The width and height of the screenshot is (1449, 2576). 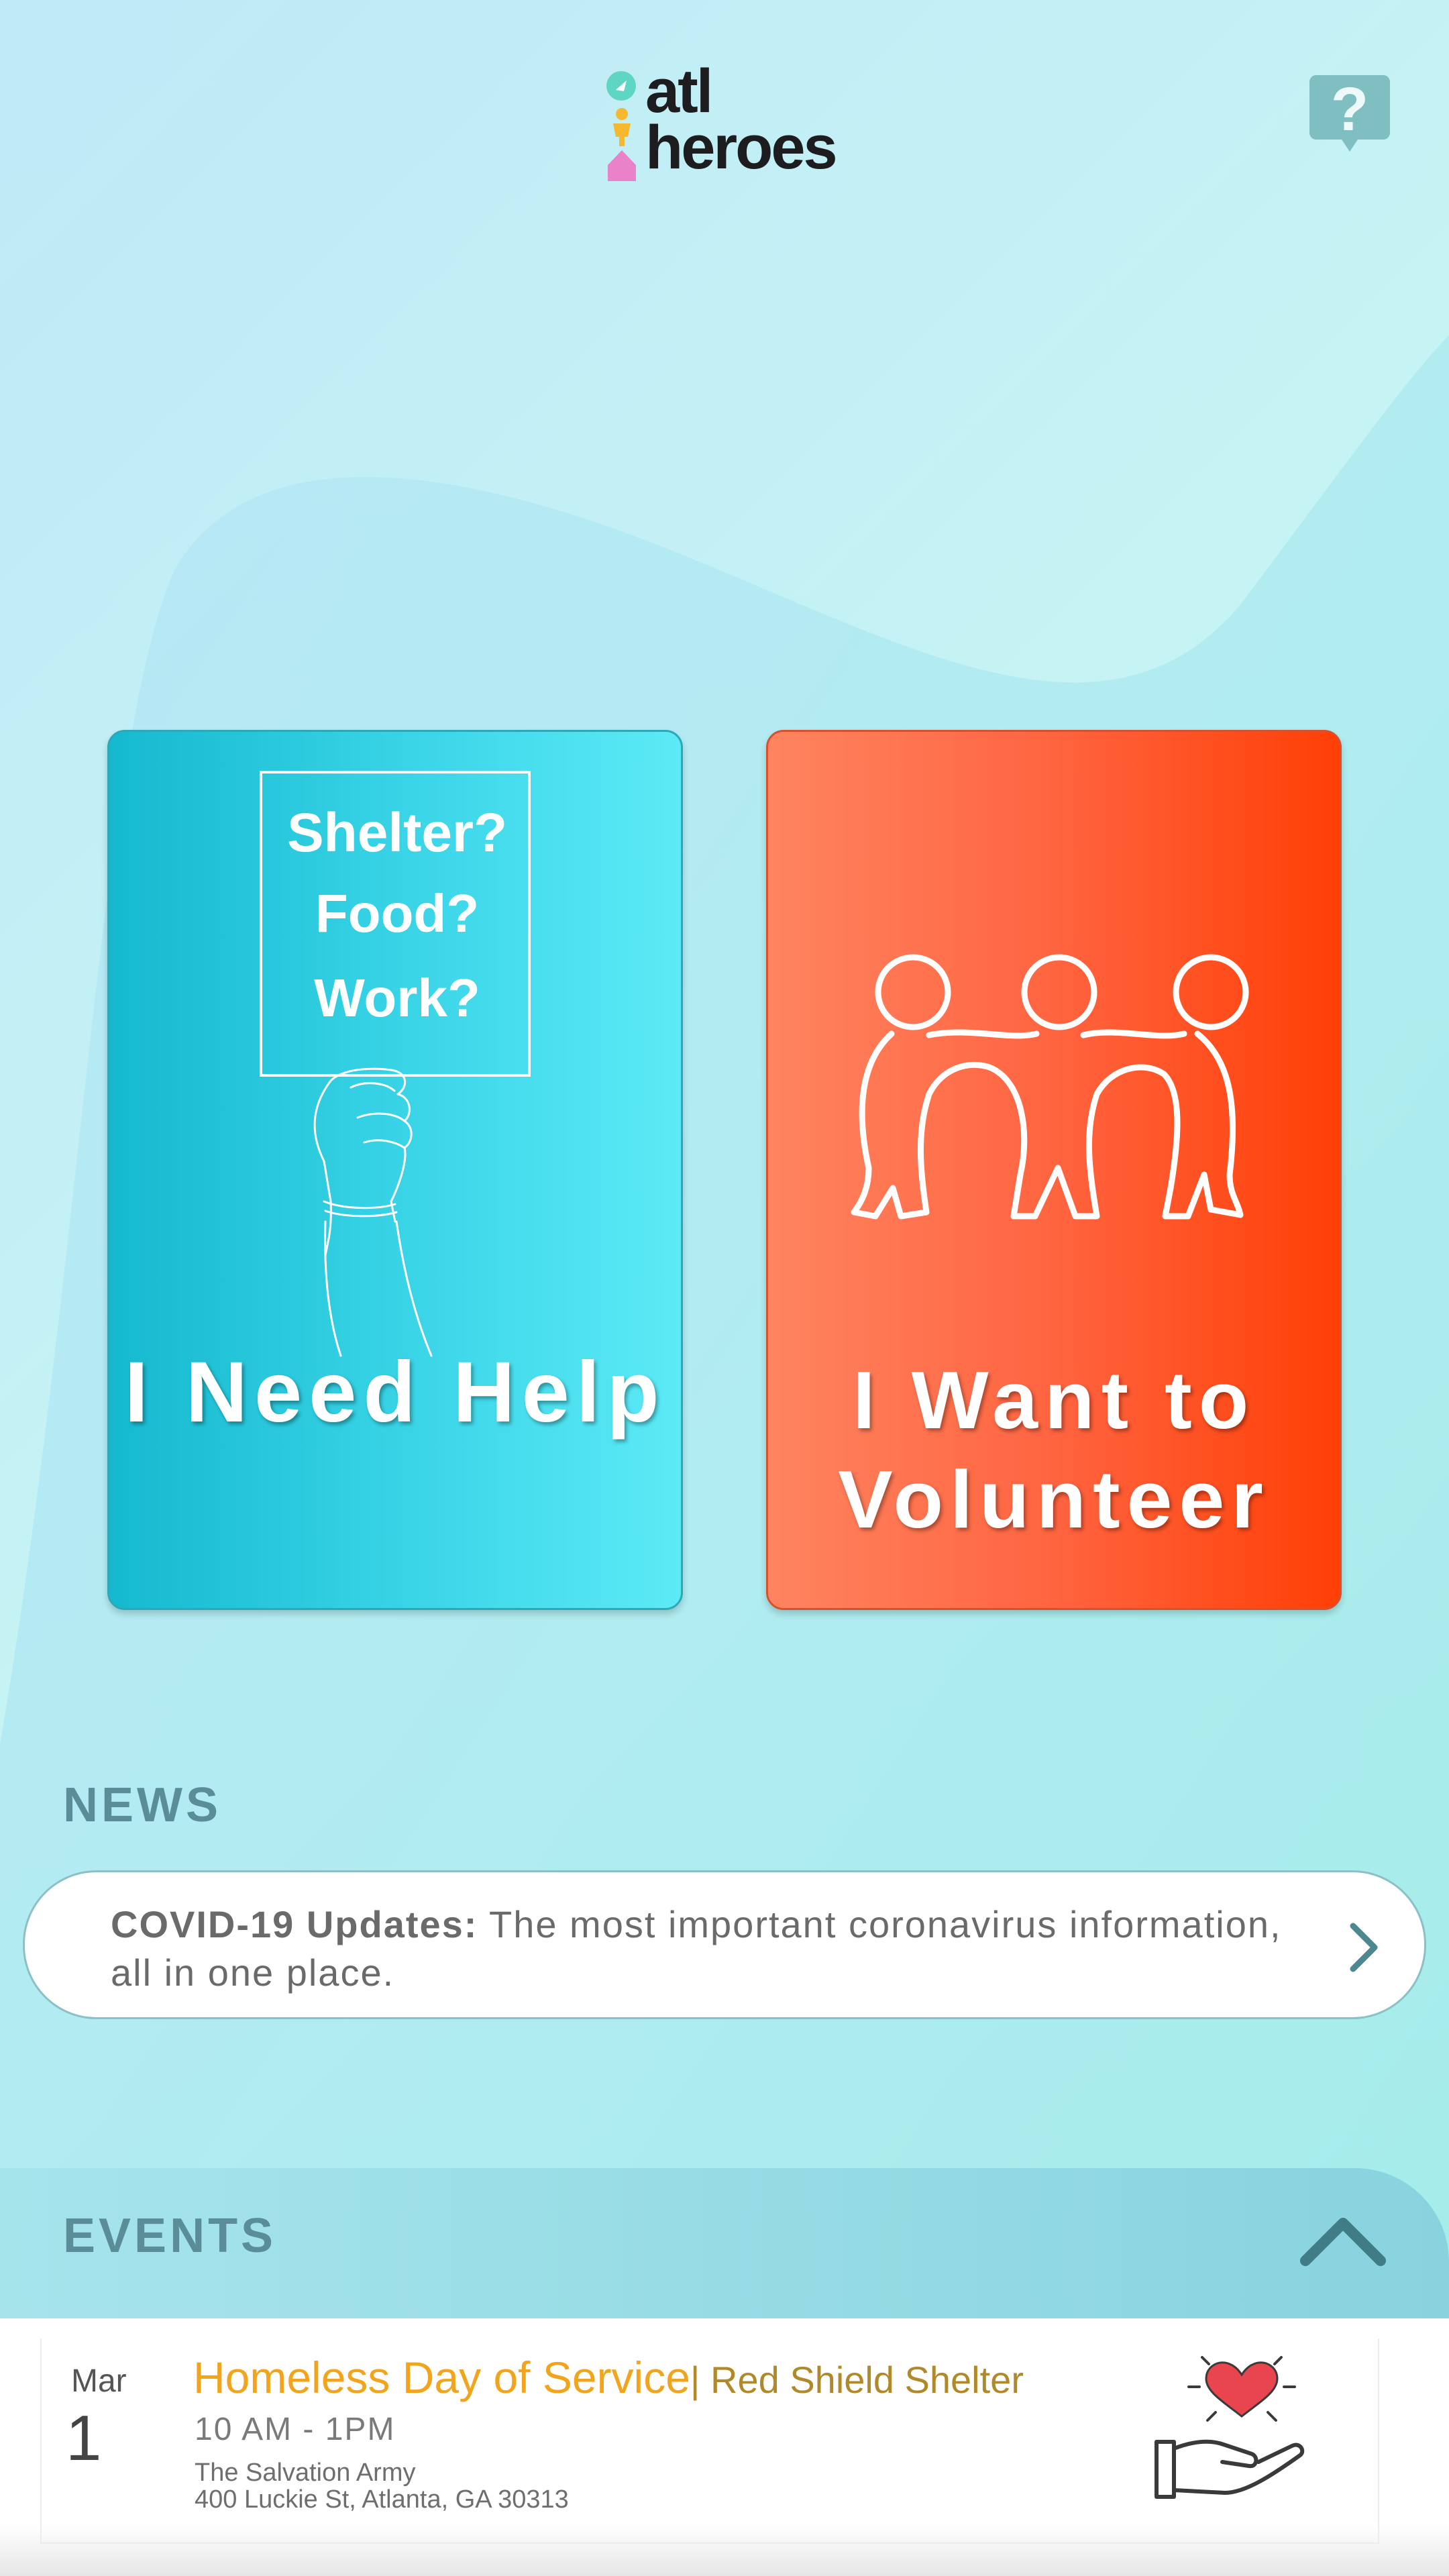 What do you see at coordinates (1230, 2427) in the screenshot?
I see `heart-in-hand-icon` at bounding box center [1230, 2427].